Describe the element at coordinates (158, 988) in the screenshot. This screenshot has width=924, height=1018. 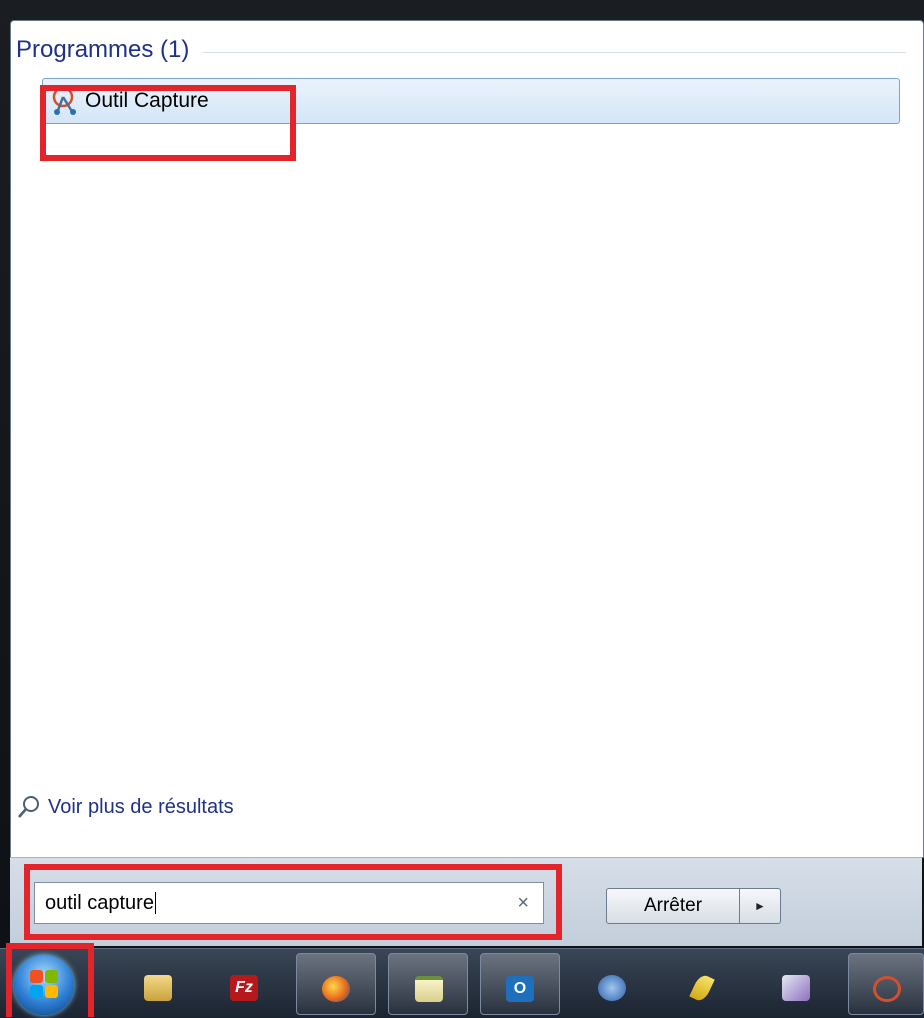
I see `folder-icon` at that location.